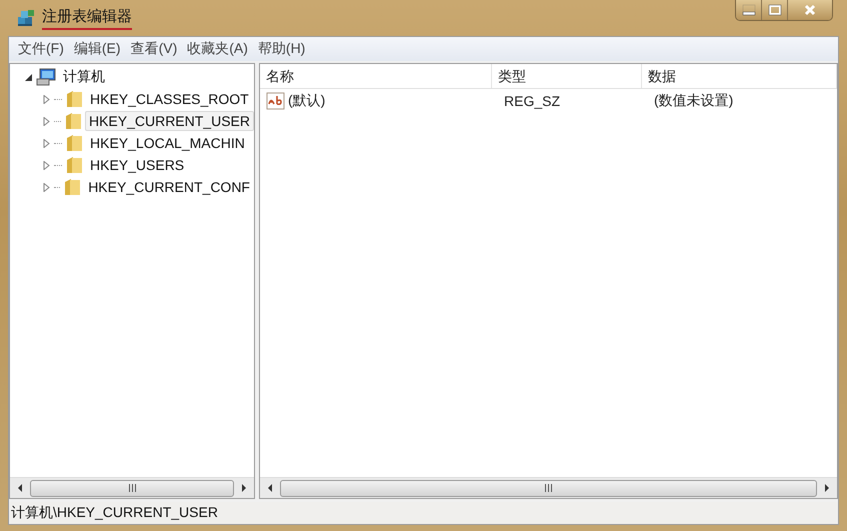 The height and width of the screenshot is (531, 847). What do you see at coordinates (84, 77) in the screenshot?
I see `tree-item: 计算机` at bounding box center [84, 77].